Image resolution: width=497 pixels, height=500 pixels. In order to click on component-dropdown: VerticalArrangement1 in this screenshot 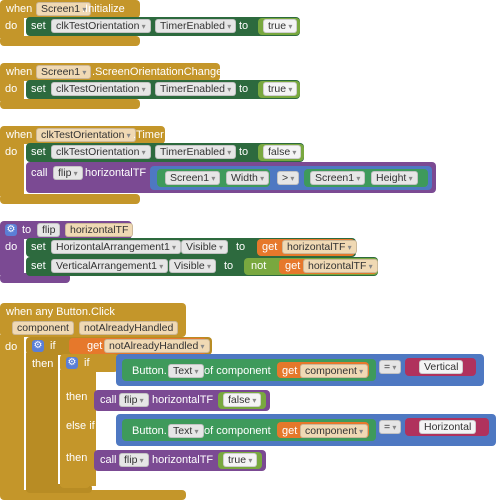, I will do `click(110, 266)`.